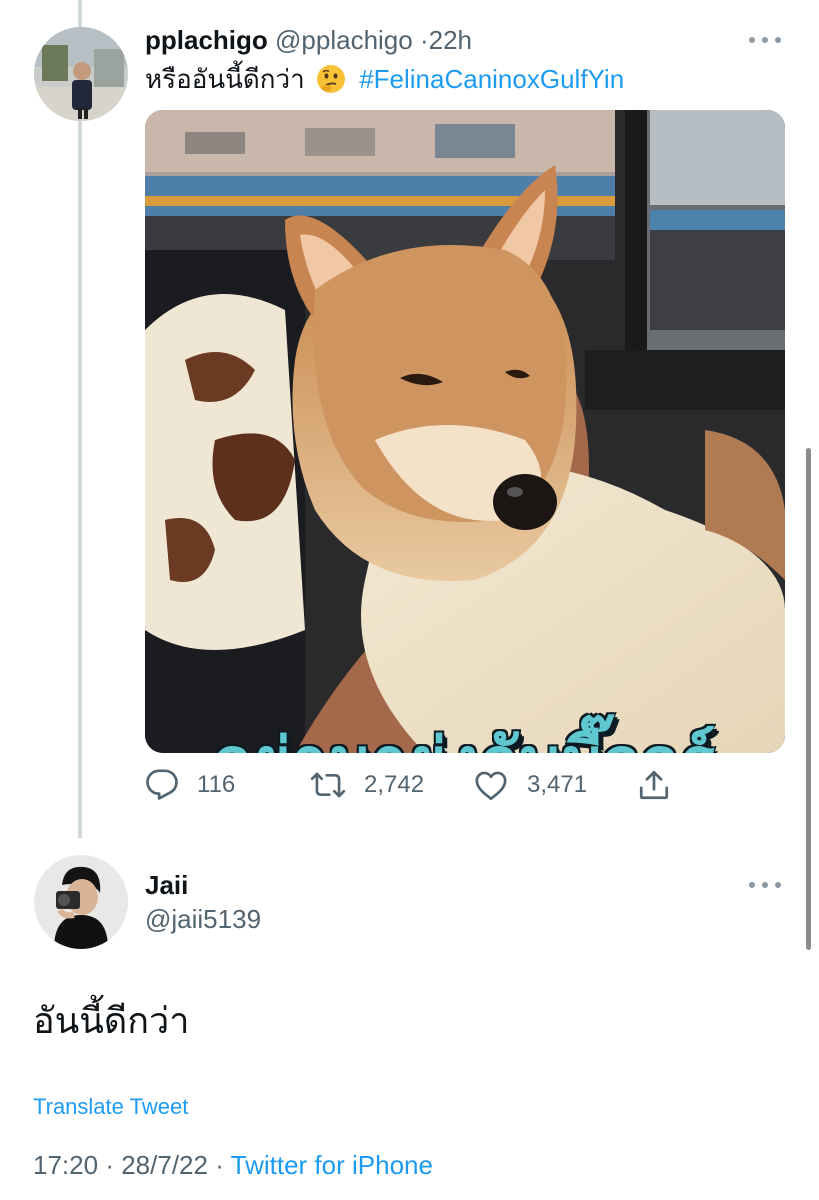  I want to click on share-icon, so click(663, 785).